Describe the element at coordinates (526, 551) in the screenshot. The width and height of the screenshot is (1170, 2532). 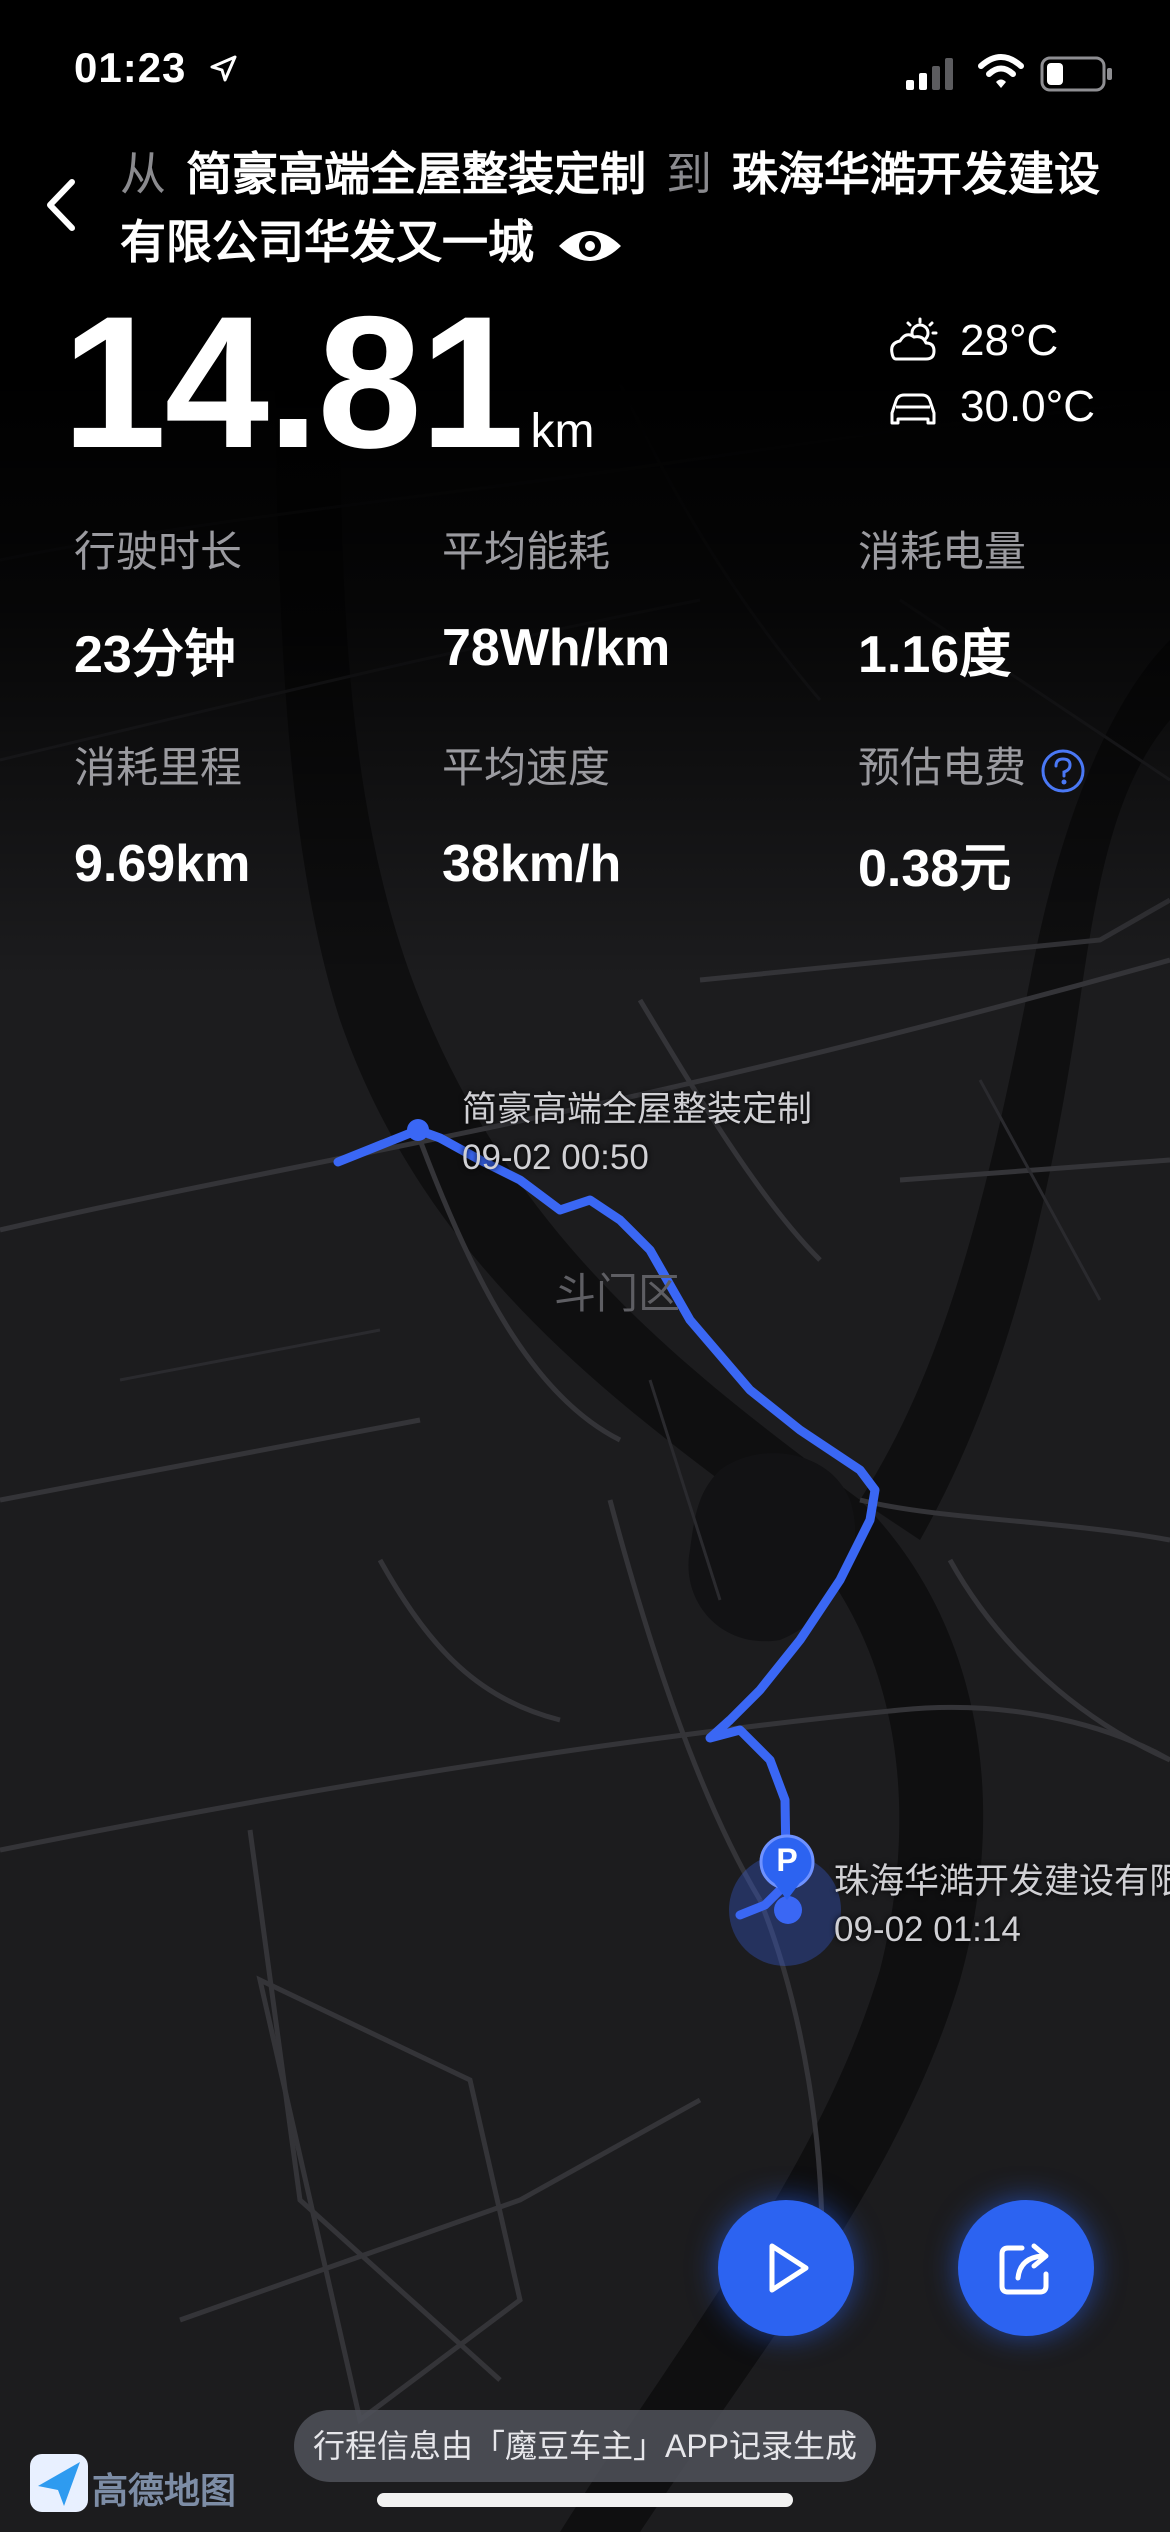
I see `stat-label-avg-energy: 平均能耗` at that location.